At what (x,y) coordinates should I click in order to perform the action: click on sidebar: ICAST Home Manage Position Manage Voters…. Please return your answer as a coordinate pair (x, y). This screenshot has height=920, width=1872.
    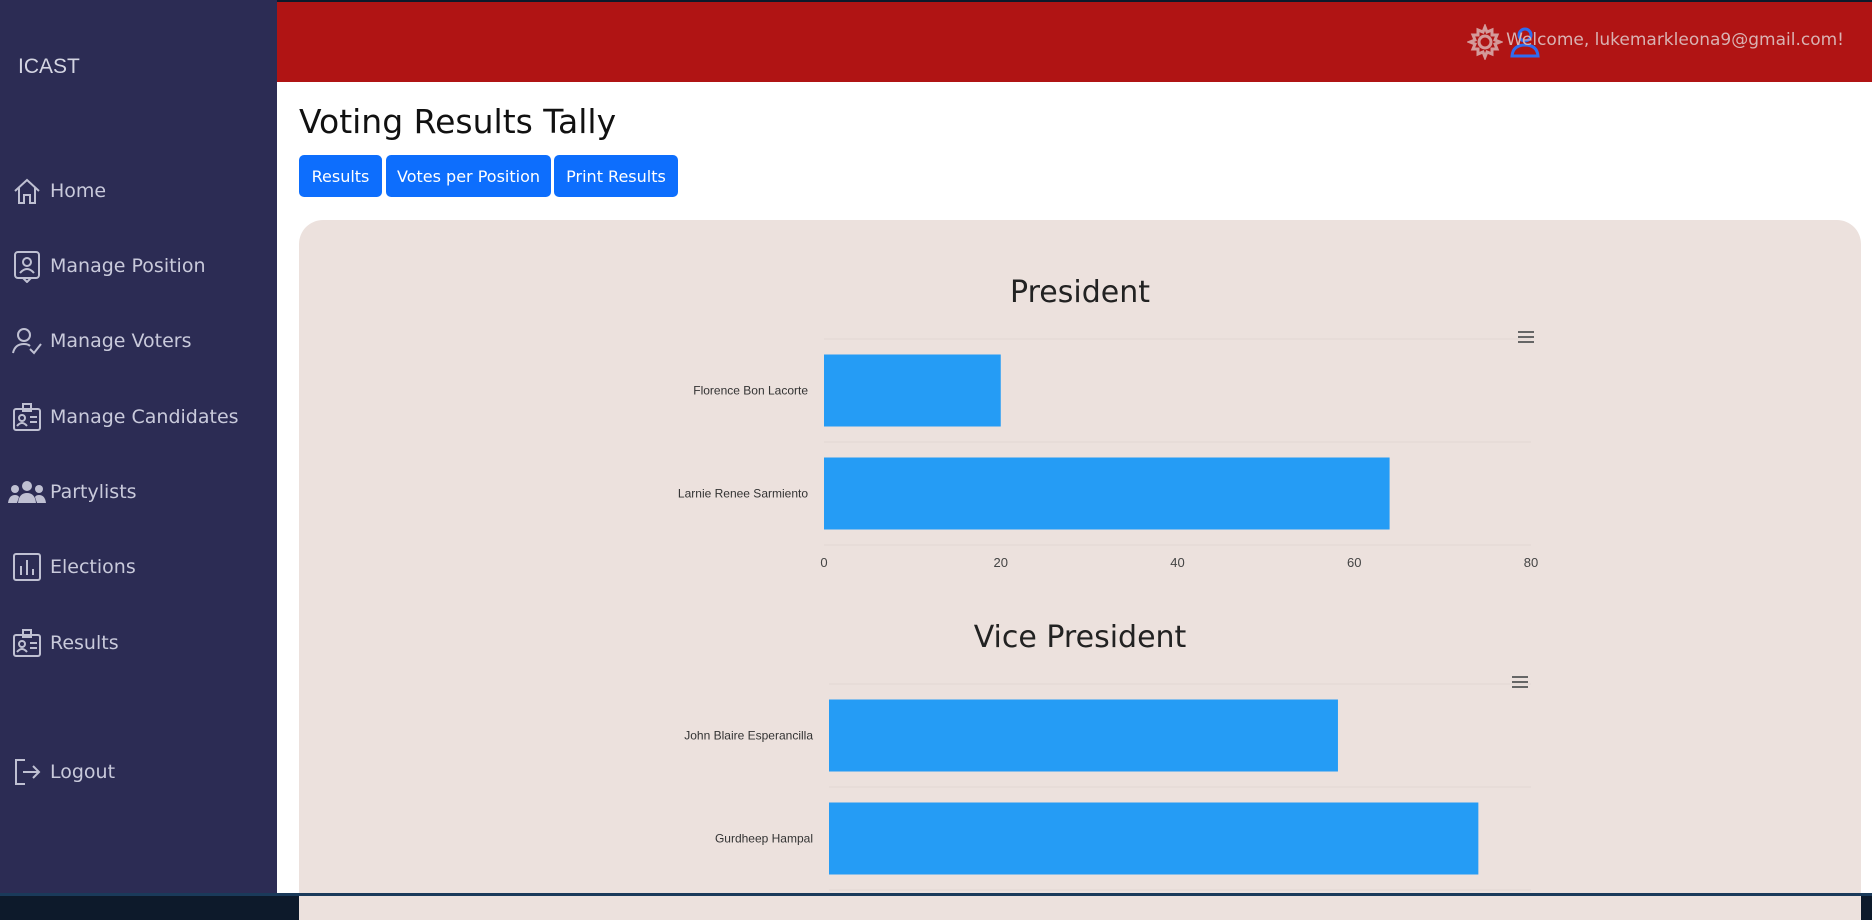
    Looking at the image, I should click on (138, 446).